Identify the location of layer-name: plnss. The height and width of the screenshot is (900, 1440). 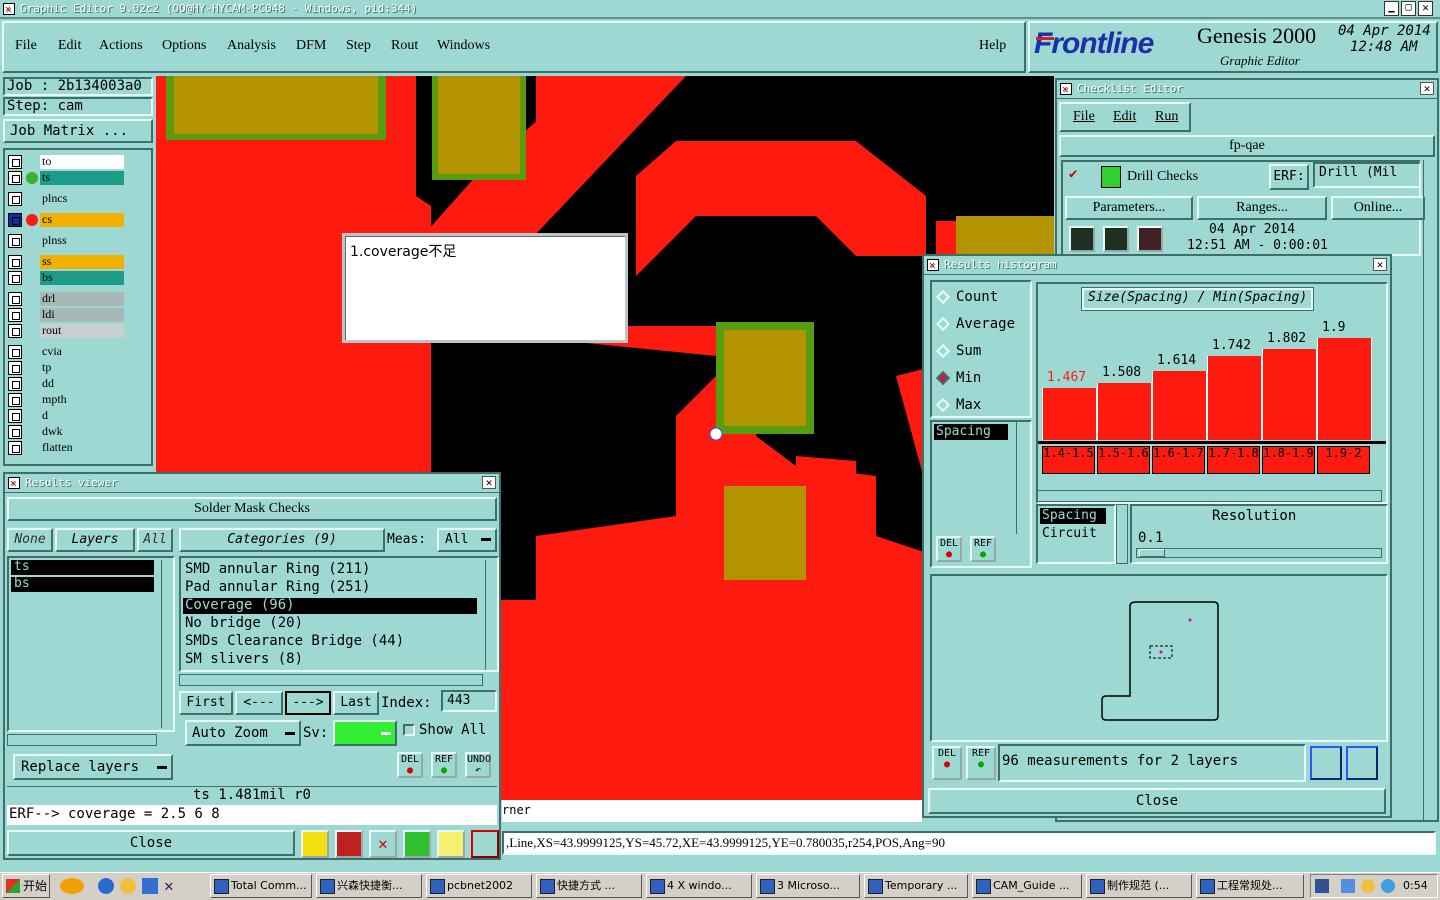
(82, 241).